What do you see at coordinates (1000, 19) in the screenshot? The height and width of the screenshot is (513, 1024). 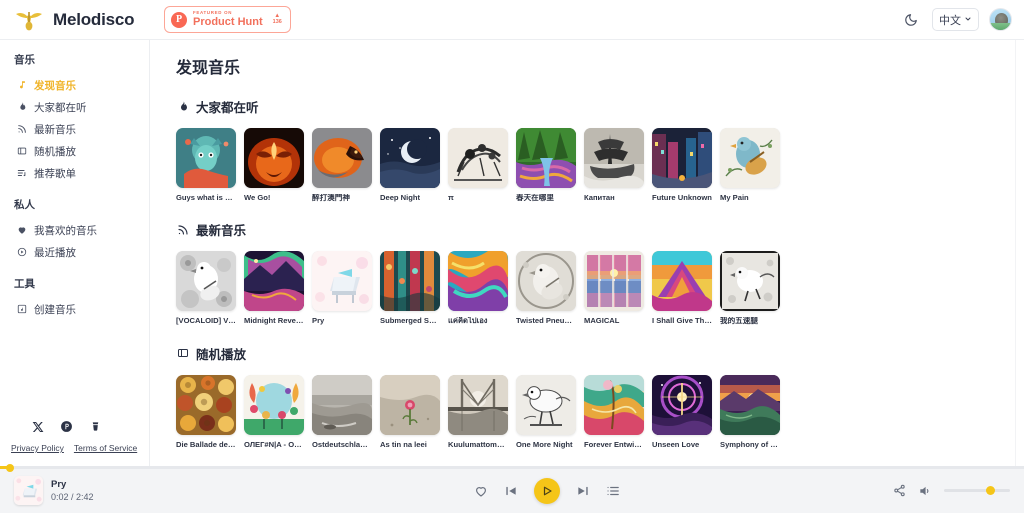 I see `avatar` at bounding box center [1000, 19].